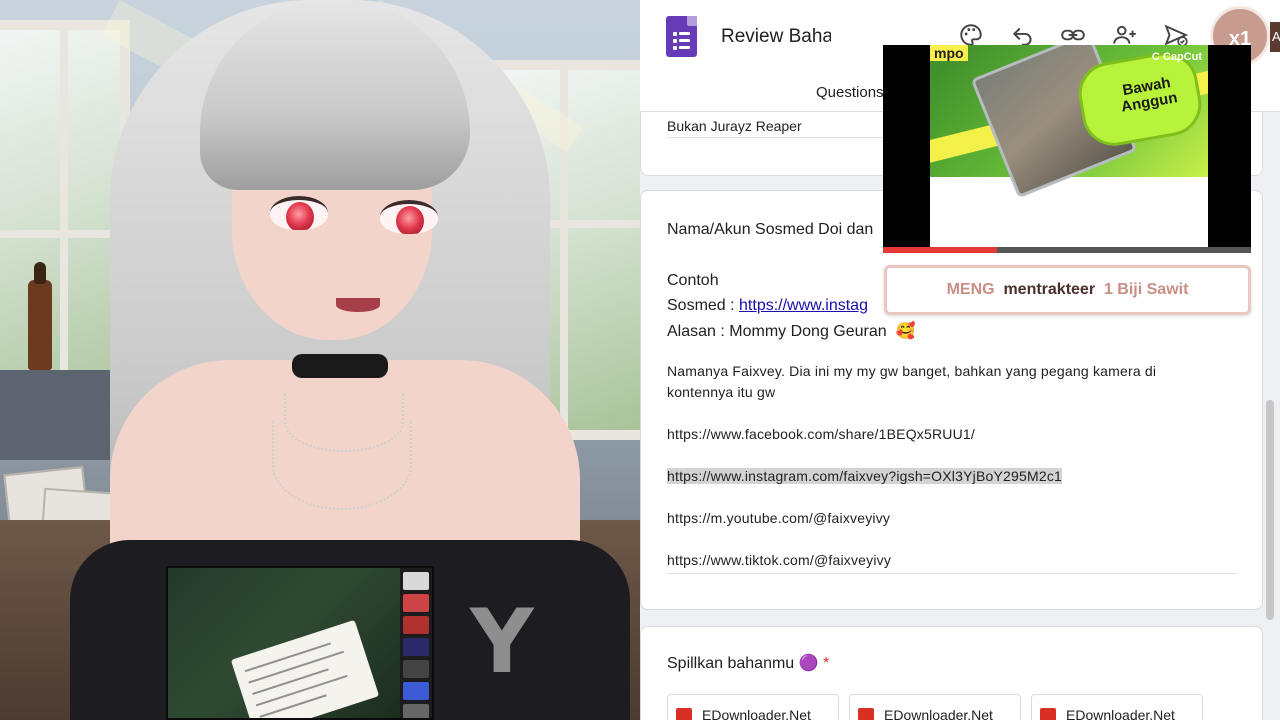 Image resolution: width=1280 pixels, height=720 pixels. I want to click on donation-action: mentrakteer, so click(1049, 289).